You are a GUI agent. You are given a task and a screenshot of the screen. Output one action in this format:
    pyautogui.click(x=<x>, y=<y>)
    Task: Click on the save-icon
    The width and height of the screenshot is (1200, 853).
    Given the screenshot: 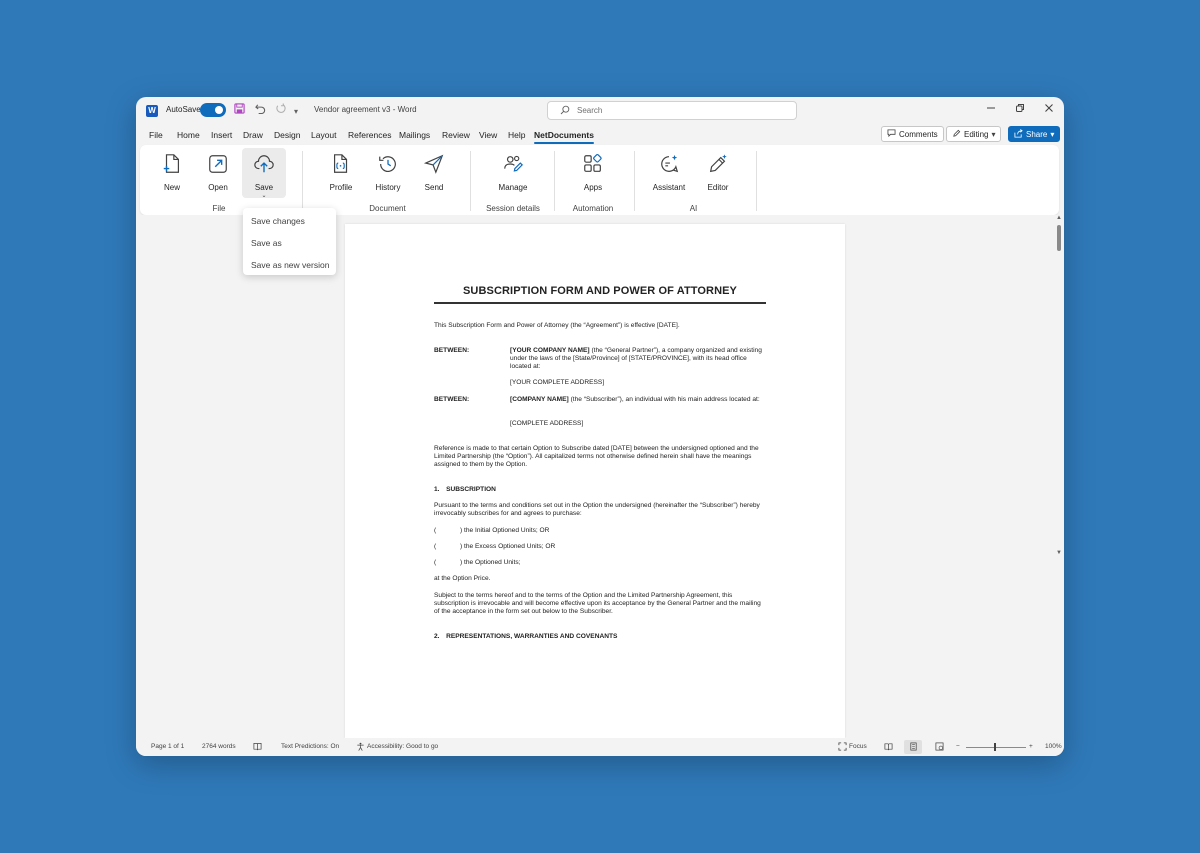 What is the action you would take?
    pyautogui.click(x=239, y=110)
    